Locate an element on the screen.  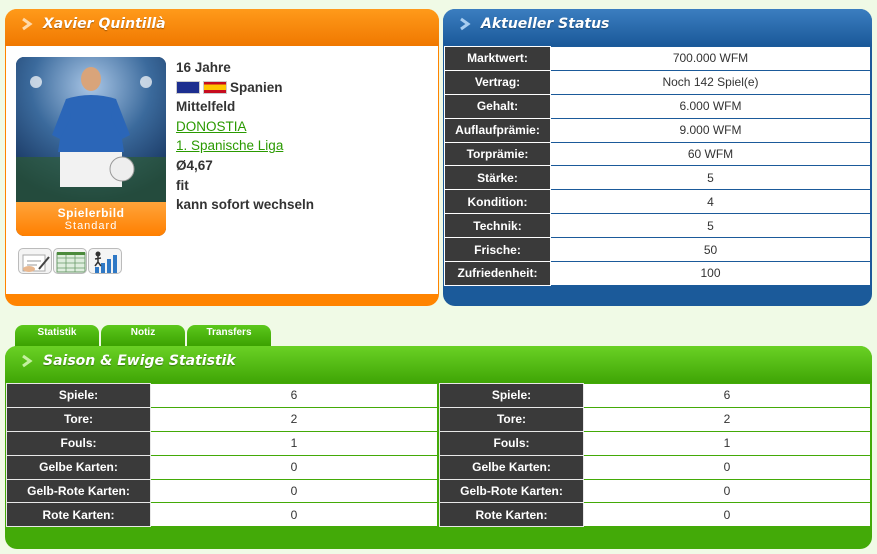
table-row: Frische: 50 is located at coordinates (657, 250).